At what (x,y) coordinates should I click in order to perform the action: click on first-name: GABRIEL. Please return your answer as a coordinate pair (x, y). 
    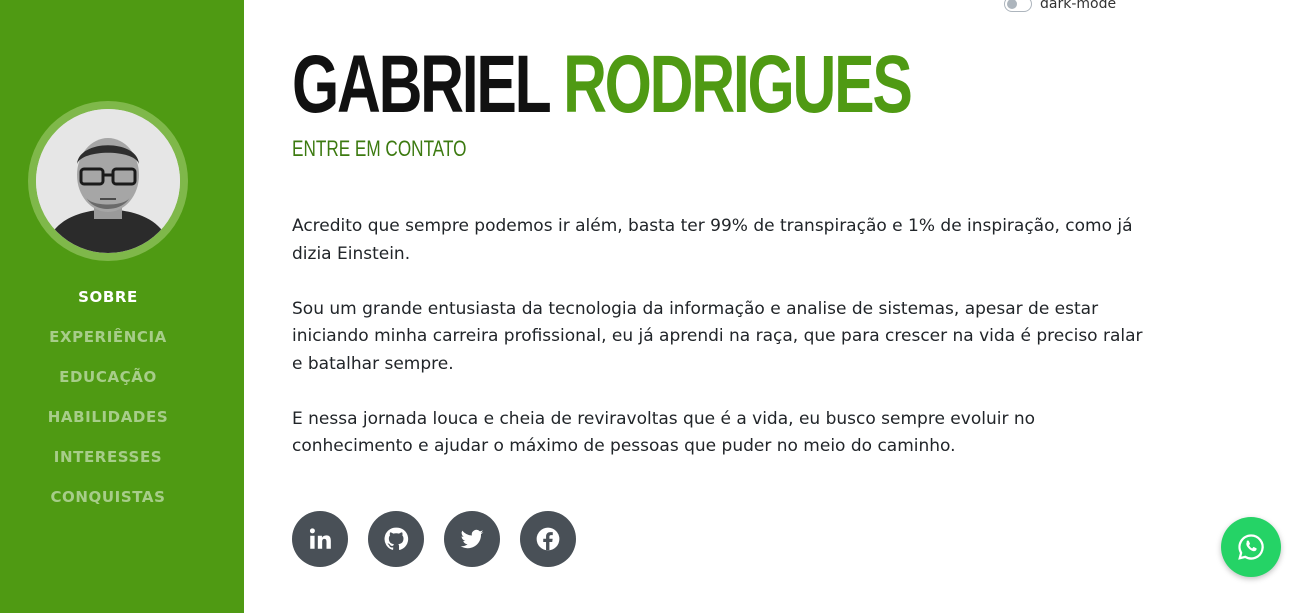
    Looking at the image, I should click on (421, 84).